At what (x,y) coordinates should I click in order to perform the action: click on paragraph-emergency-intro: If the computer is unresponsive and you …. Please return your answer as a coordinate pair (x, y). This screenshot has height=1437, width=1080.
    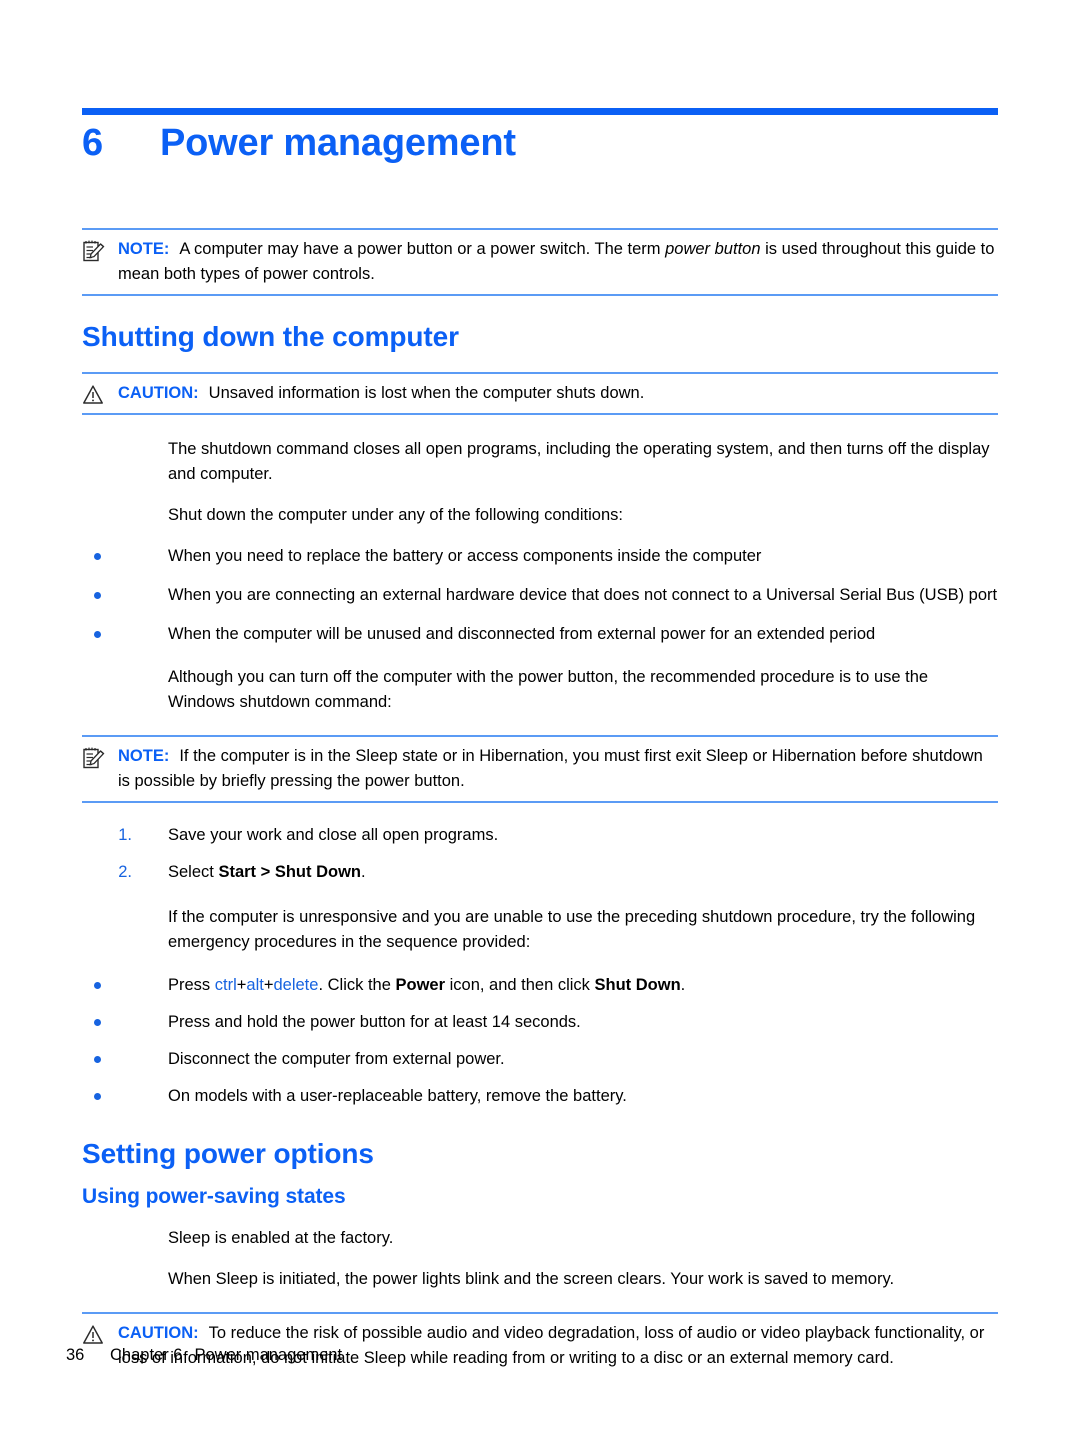
    Looking at the image, I should click on (572, 929).